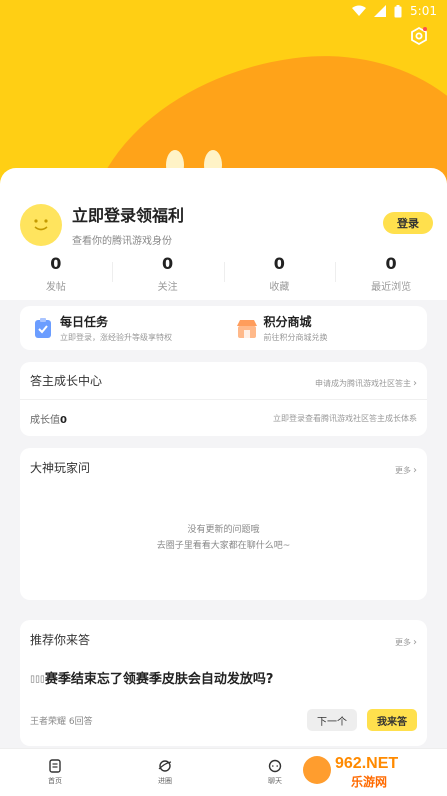 The width and height of the screenshot is (447, 796). What do you see at coordinates (165, 781) in the screenshot?
I see `tab-label: 进圈` at bounding box center [165, 781].